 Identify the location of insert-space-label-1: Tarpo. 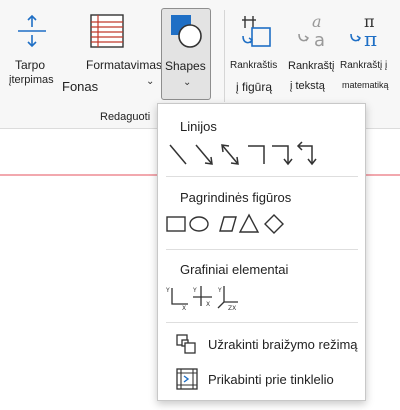
(30, 65).